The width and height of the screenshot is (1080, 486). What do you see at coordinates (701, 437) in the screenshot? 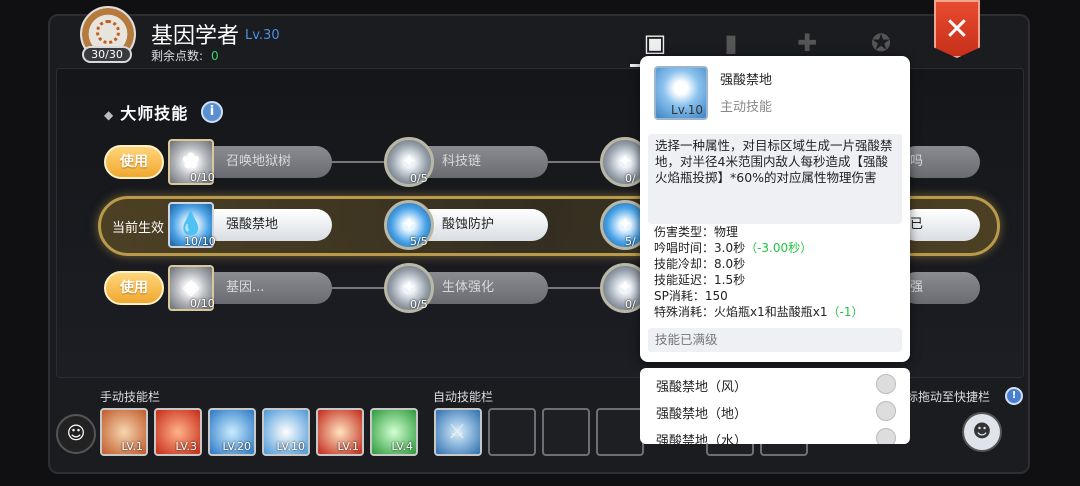
I see `option-water: 强酸禁地（水）` at bounding box center [701, 437].